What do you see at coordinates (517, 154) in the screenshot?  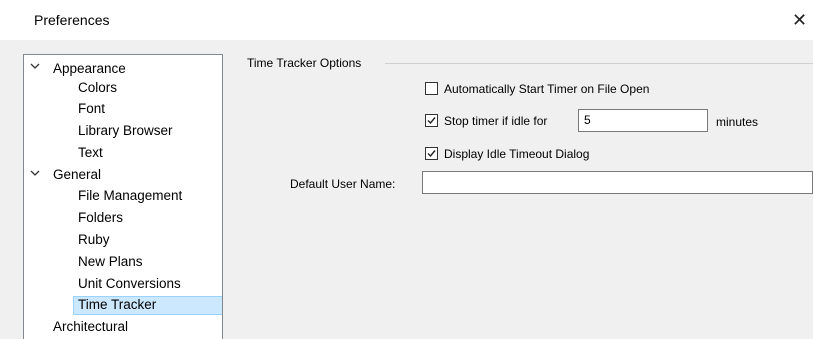 I see `idle-dialog-label: Display Idle Timeout Dialog` at bounding box center [517, 154].